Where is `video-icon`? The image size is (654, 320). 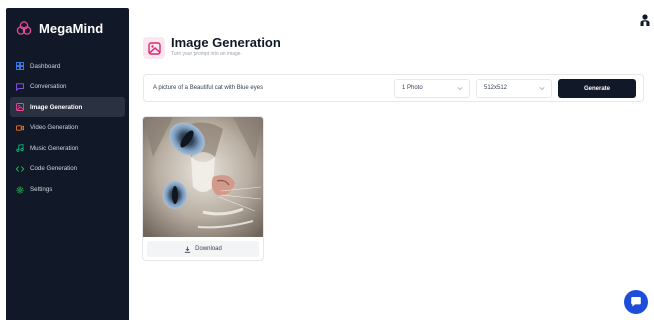
video-icon is located at coordinates (20, 128).